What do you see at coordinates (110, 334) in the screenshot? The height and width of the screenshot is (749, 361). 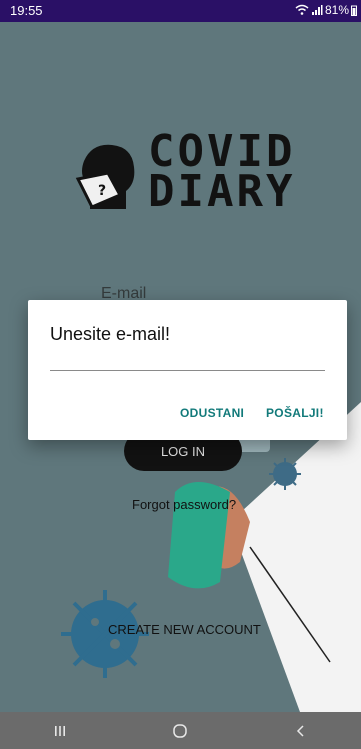 I see `dialog-title: Unesite e-mail!` at bounding box center [110, 334].